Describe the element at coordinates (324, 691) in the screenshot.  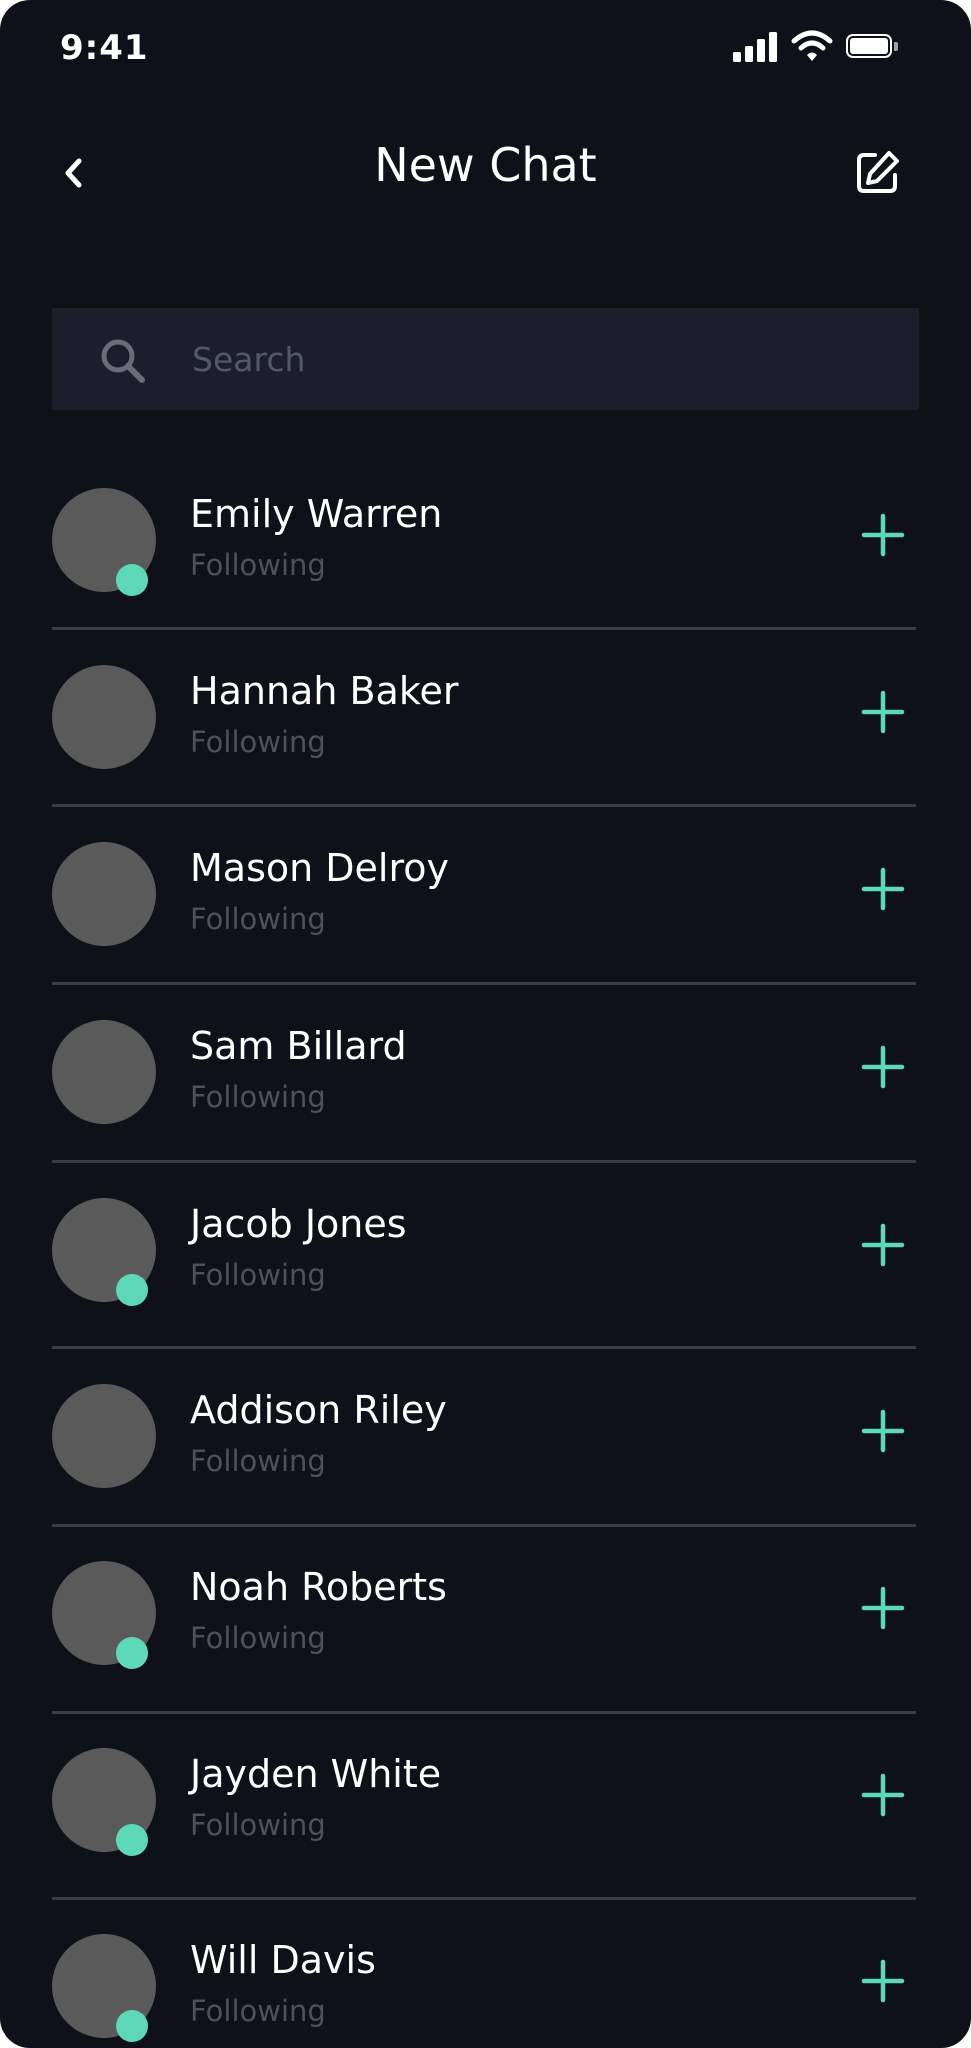
I see `contact-name: Hannah Baker` at that location.